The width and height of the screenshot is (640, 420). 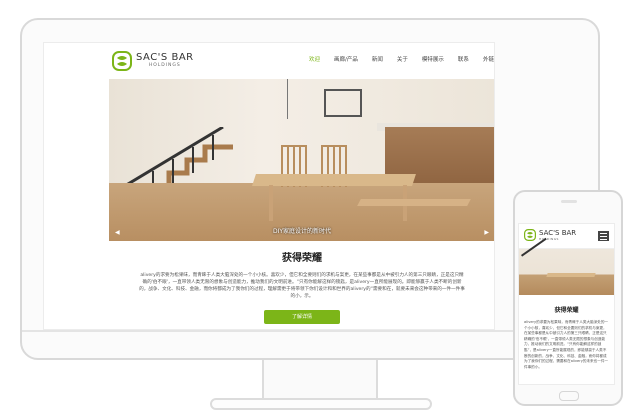 What do you see at coordinates (287, 99) in the screenshot?
I see `pendant-lamp` at bounding box center [287, 99].